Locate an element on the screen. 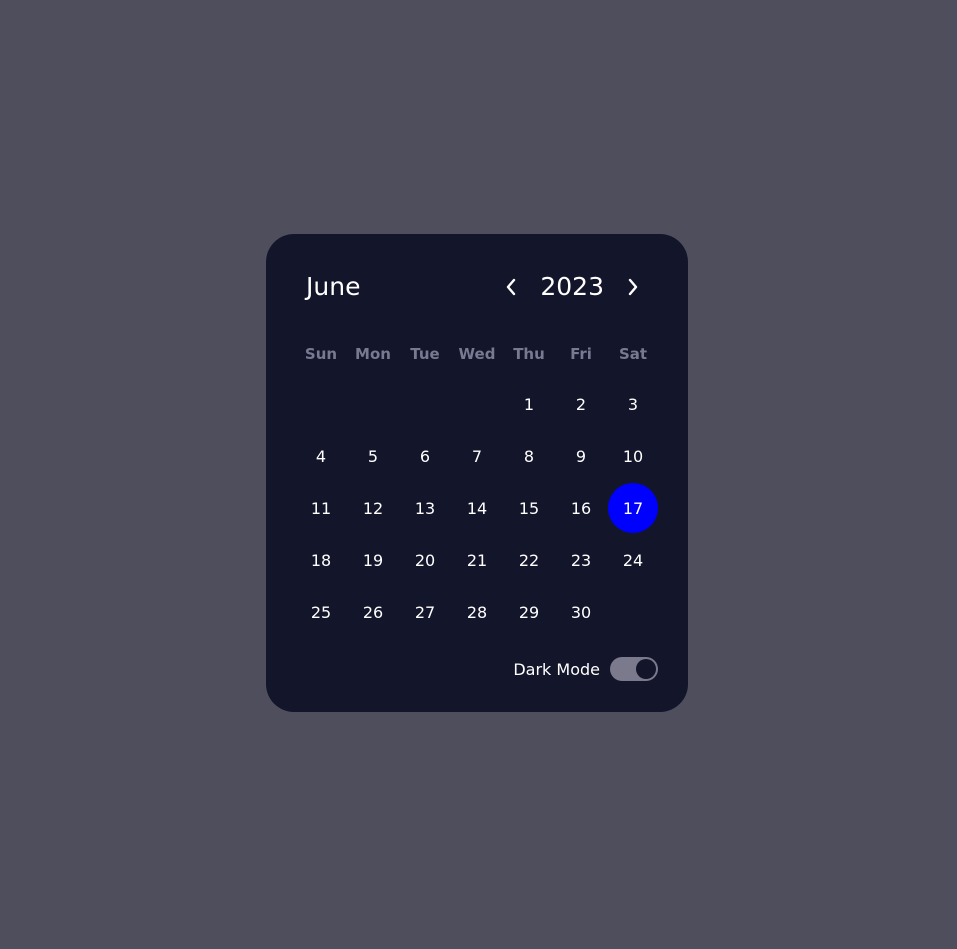 This screenshot has width=957, height=949. dark-mode-control: Dark Mode is located at coordinates (585, 669).